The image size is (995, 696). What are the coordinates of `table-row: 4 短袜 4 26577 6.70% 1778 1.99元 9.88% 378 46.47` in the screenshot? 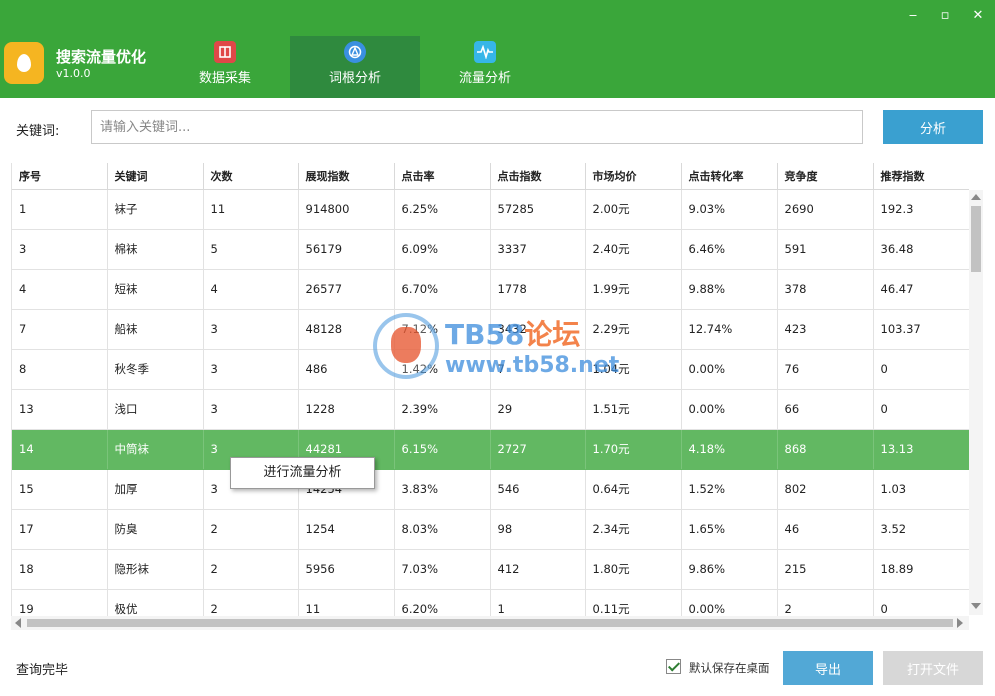 It's located at (490, 289).